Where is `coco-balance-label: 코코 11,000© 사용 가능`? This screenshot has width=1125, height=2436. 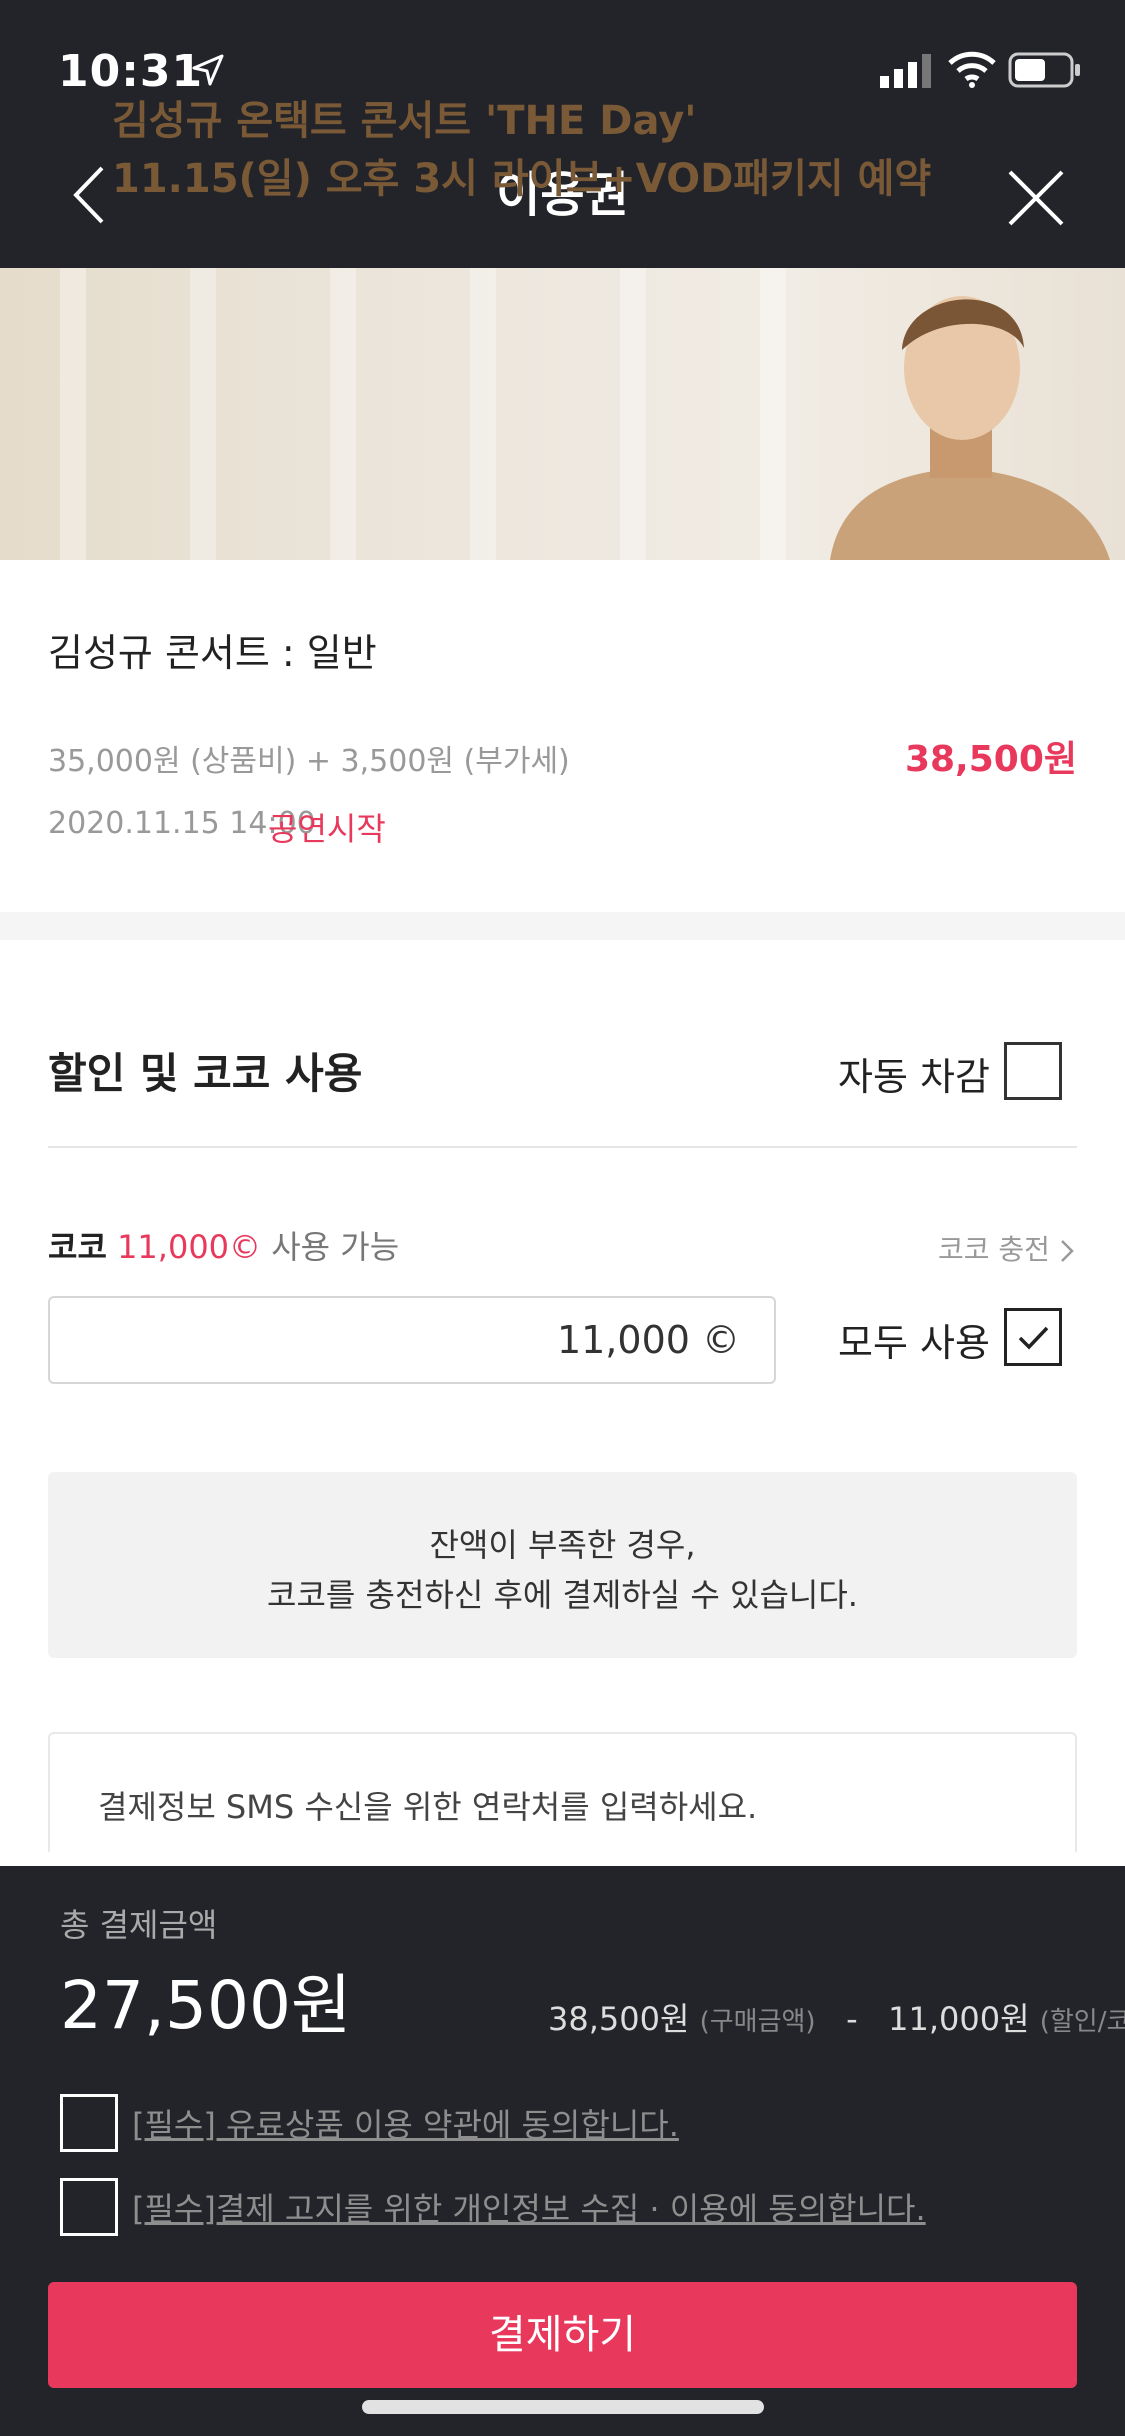 coco-balance-label: 코코 11,000© 사용 가능 is located at coordinates (223, 1245).